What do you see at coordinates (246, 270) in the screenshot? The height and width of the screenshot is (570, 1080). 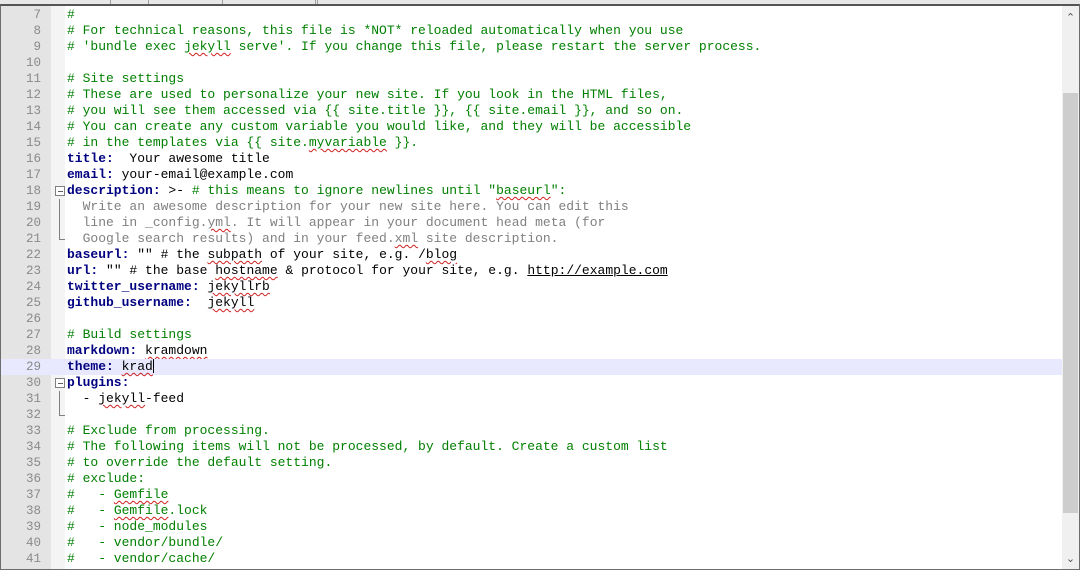 I see `misspelled-word: hostname` at bounding box center [246, 270].